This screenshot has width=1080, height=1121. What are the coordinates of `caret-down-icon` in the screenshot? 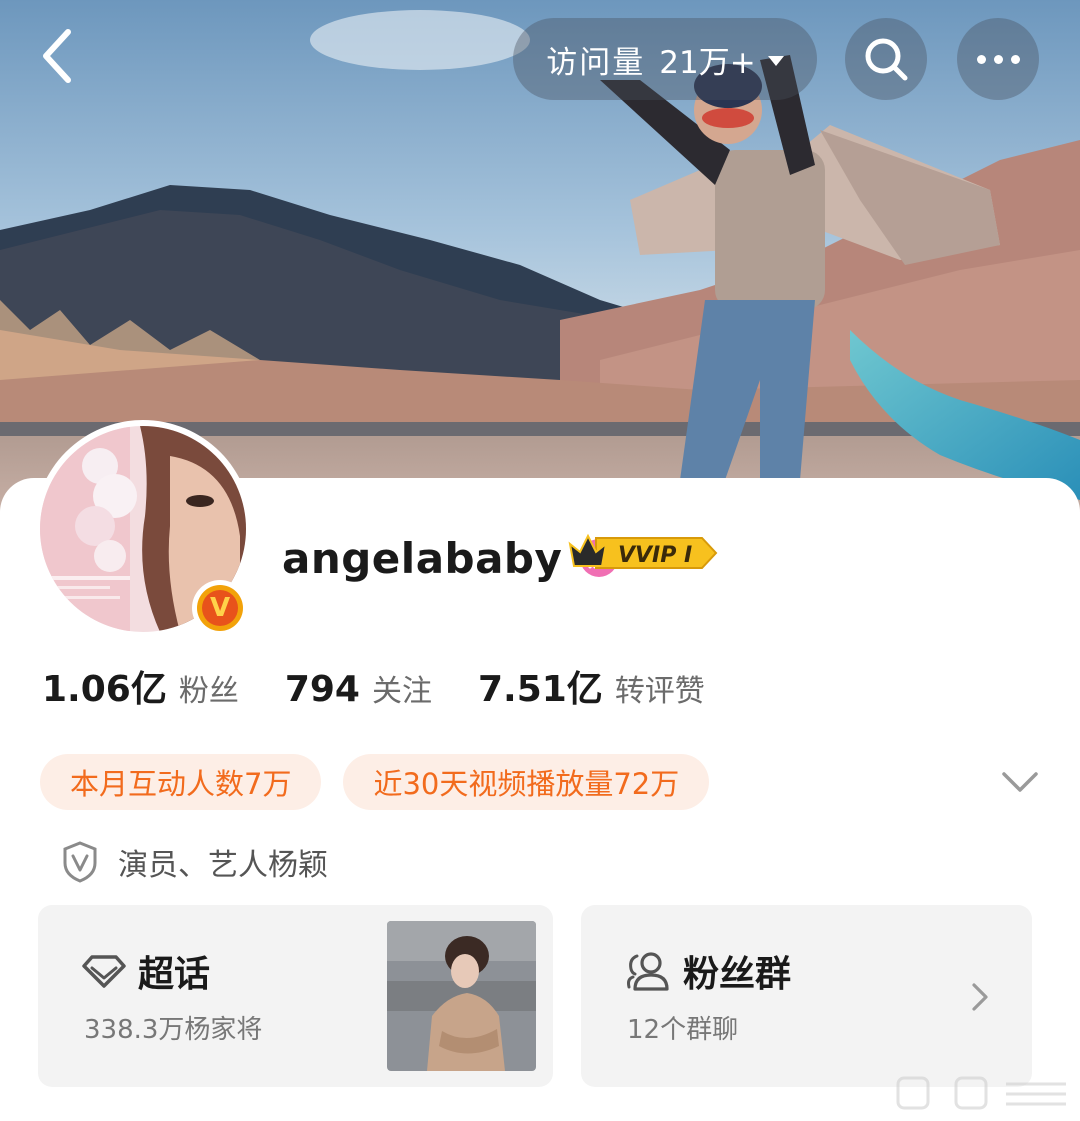 It's located at (775, 61).